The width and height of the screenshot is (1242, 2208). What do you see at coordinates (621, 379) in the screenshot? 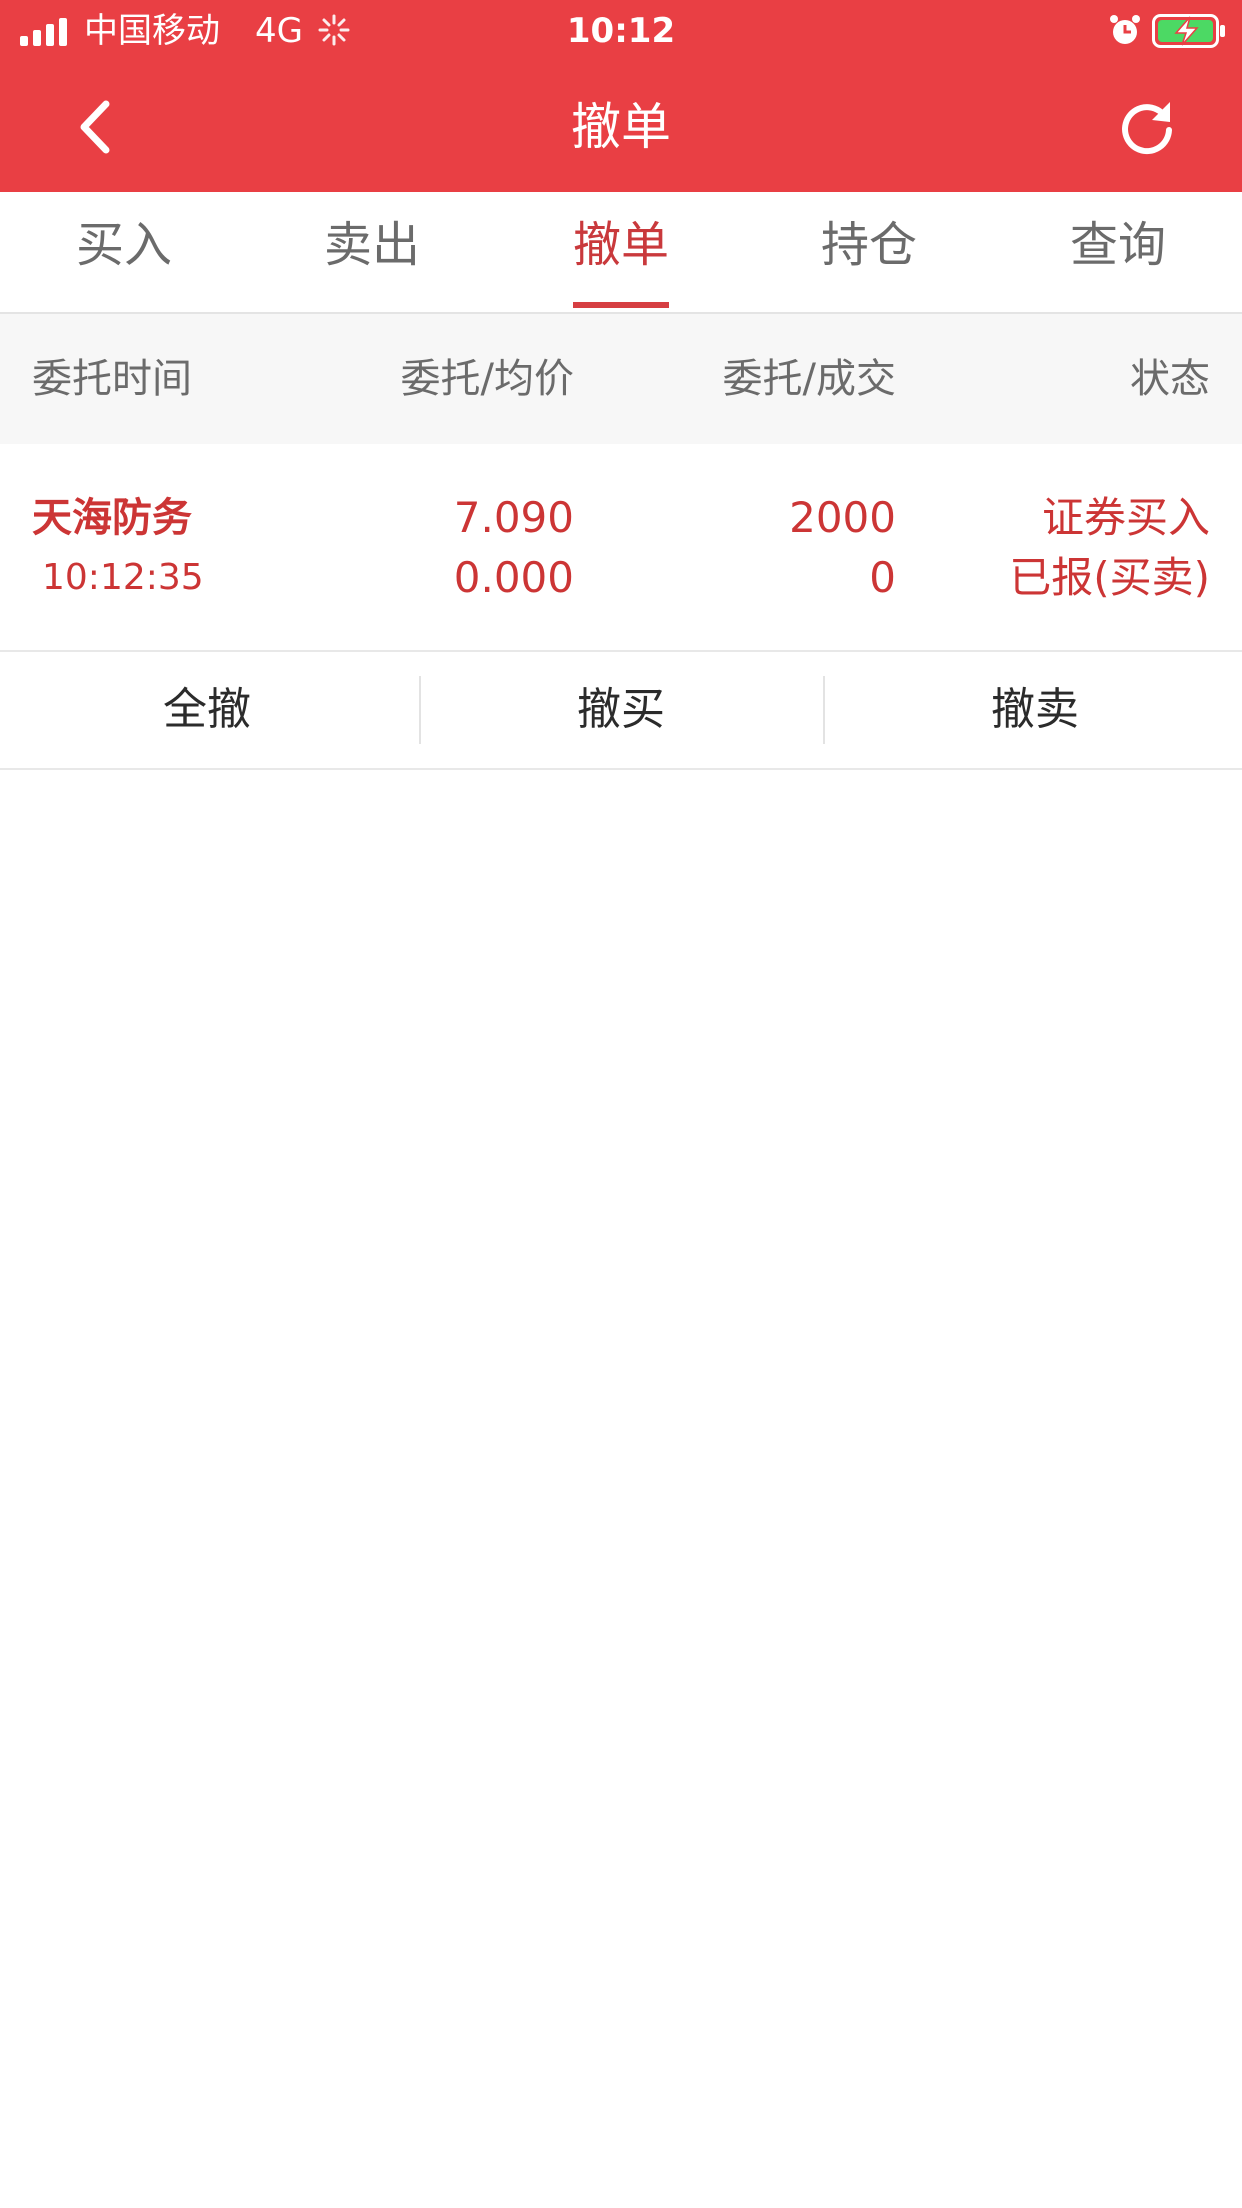
I see `table-header: 委托时间 委托/均价 委托/成交 状态` at bounding box center [621, 379].